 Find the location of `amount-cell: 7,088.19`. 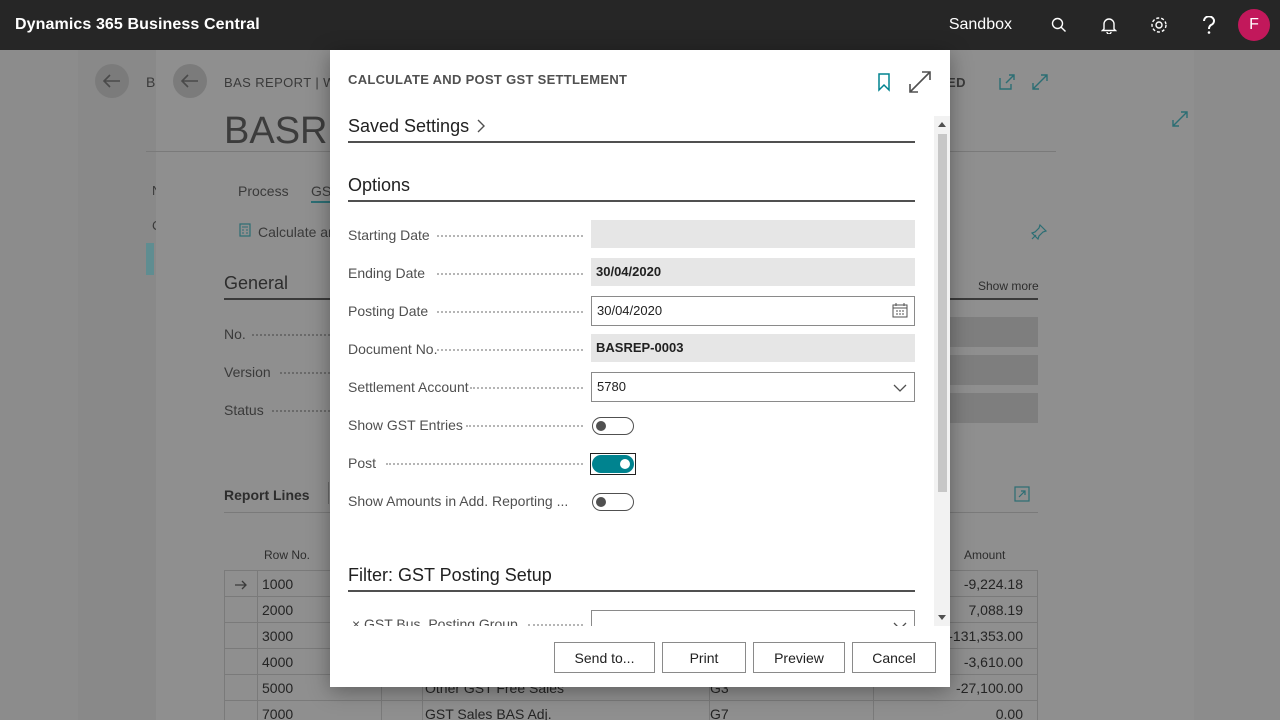

amount-cell: 7,088.19 is located at coordinates (996, 610).